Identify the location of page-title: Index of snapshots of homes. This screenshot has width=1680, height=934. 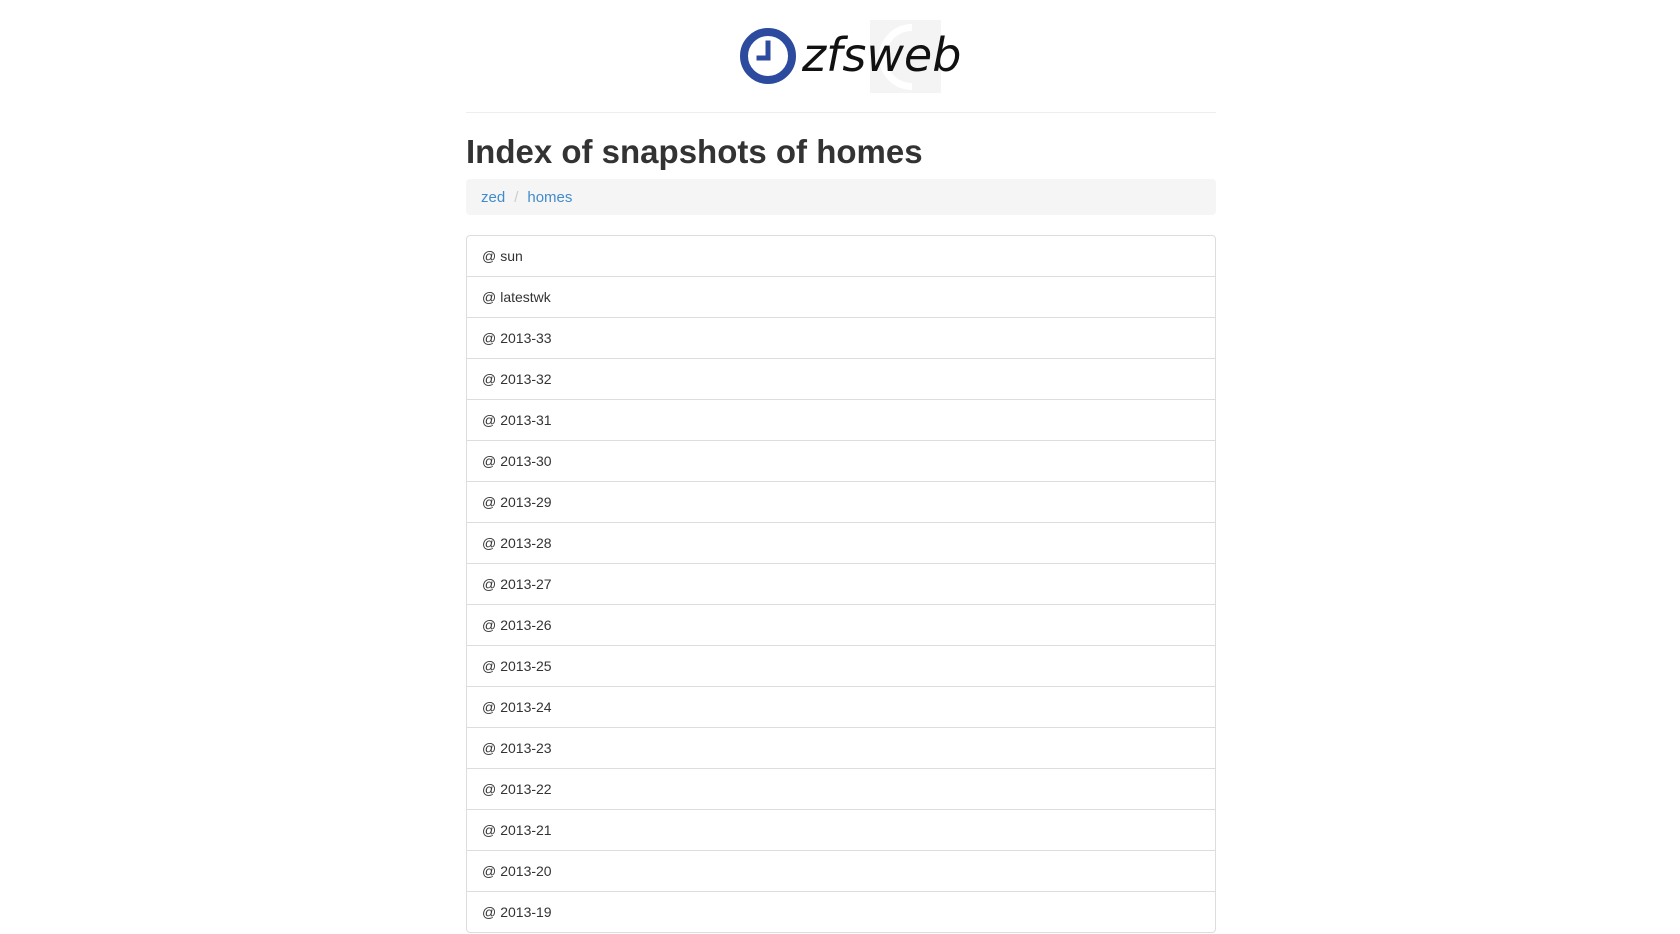
(694, 151).